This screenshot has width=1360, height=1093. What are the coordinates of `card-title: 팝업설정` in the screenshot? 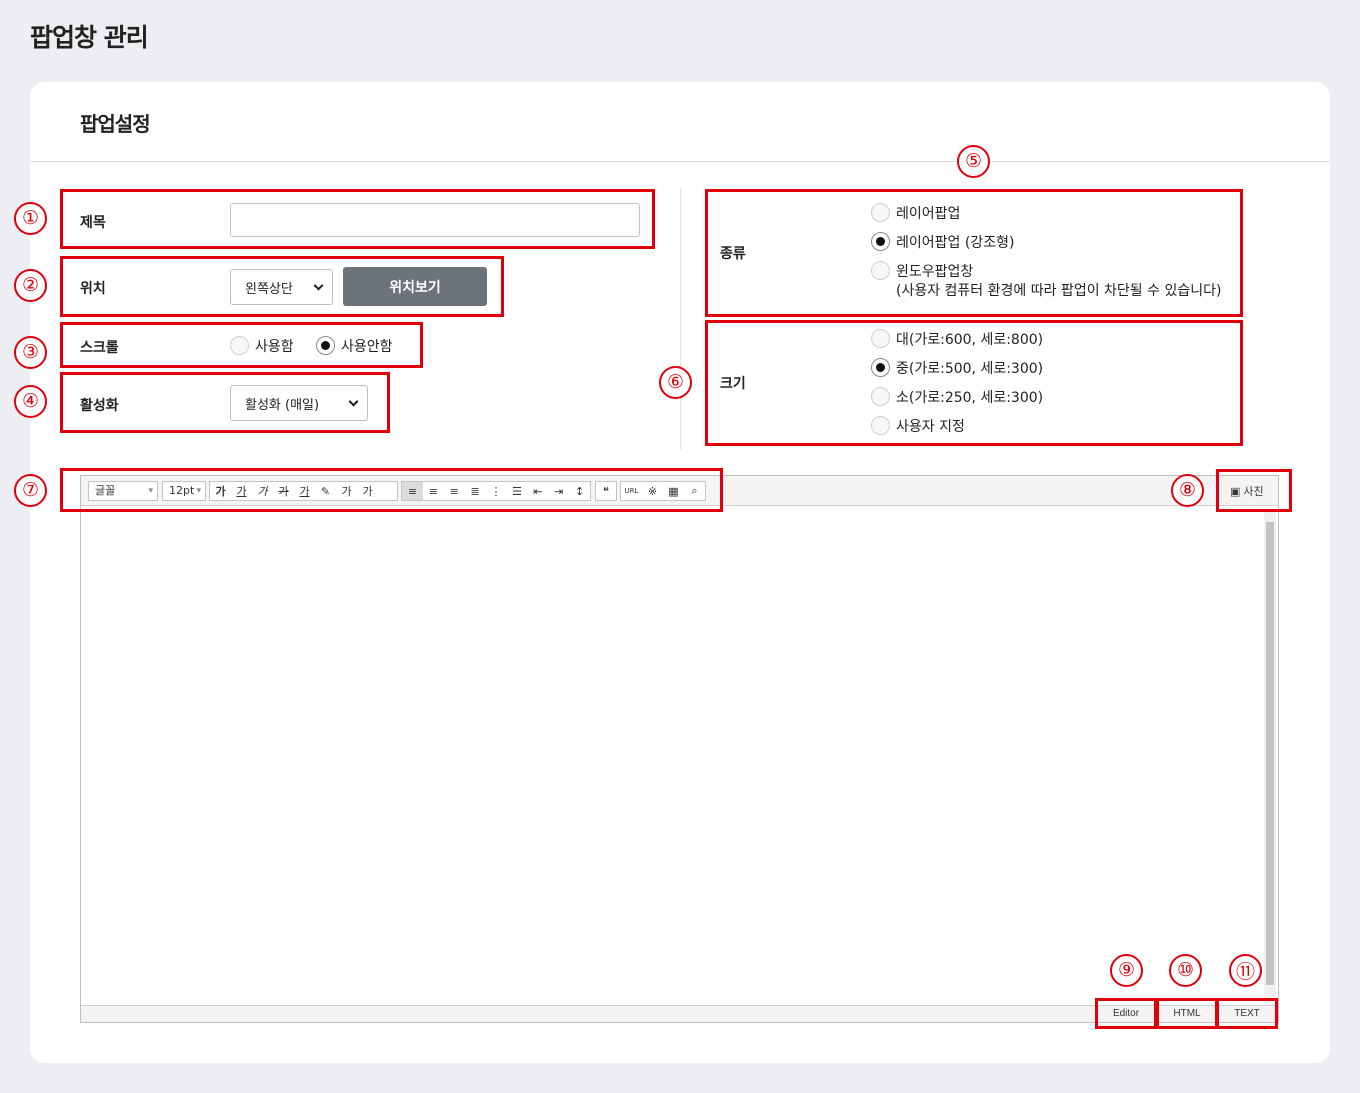 It's located at (115, 124).